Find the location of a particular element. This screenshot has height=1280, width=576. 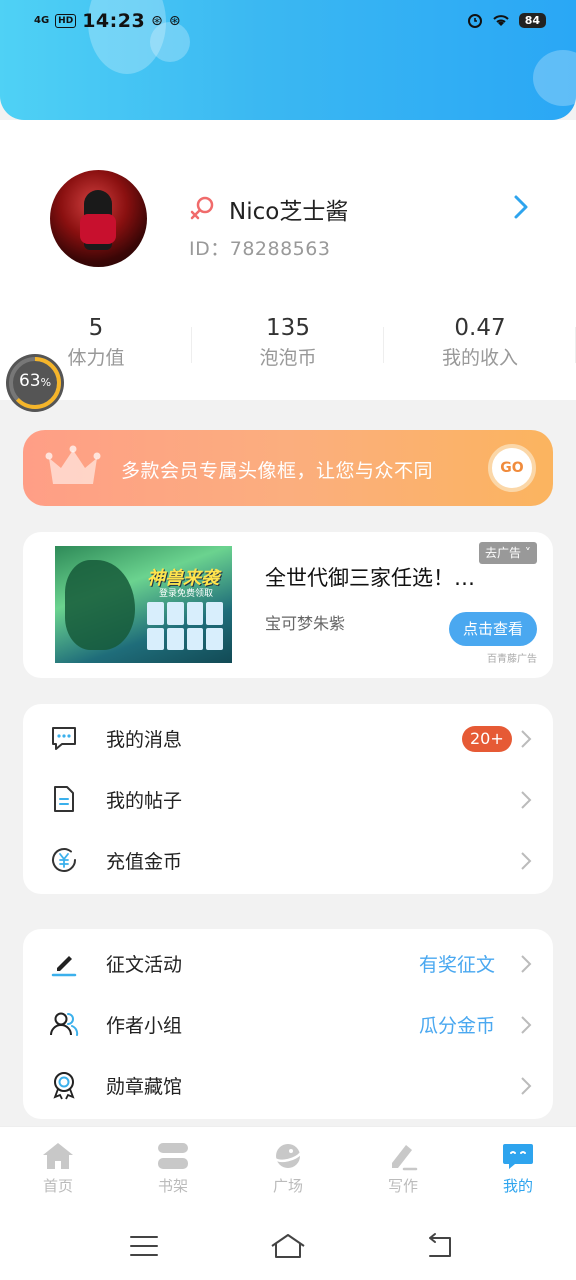

progress-label: 63% is located at coordinates (35, 381).